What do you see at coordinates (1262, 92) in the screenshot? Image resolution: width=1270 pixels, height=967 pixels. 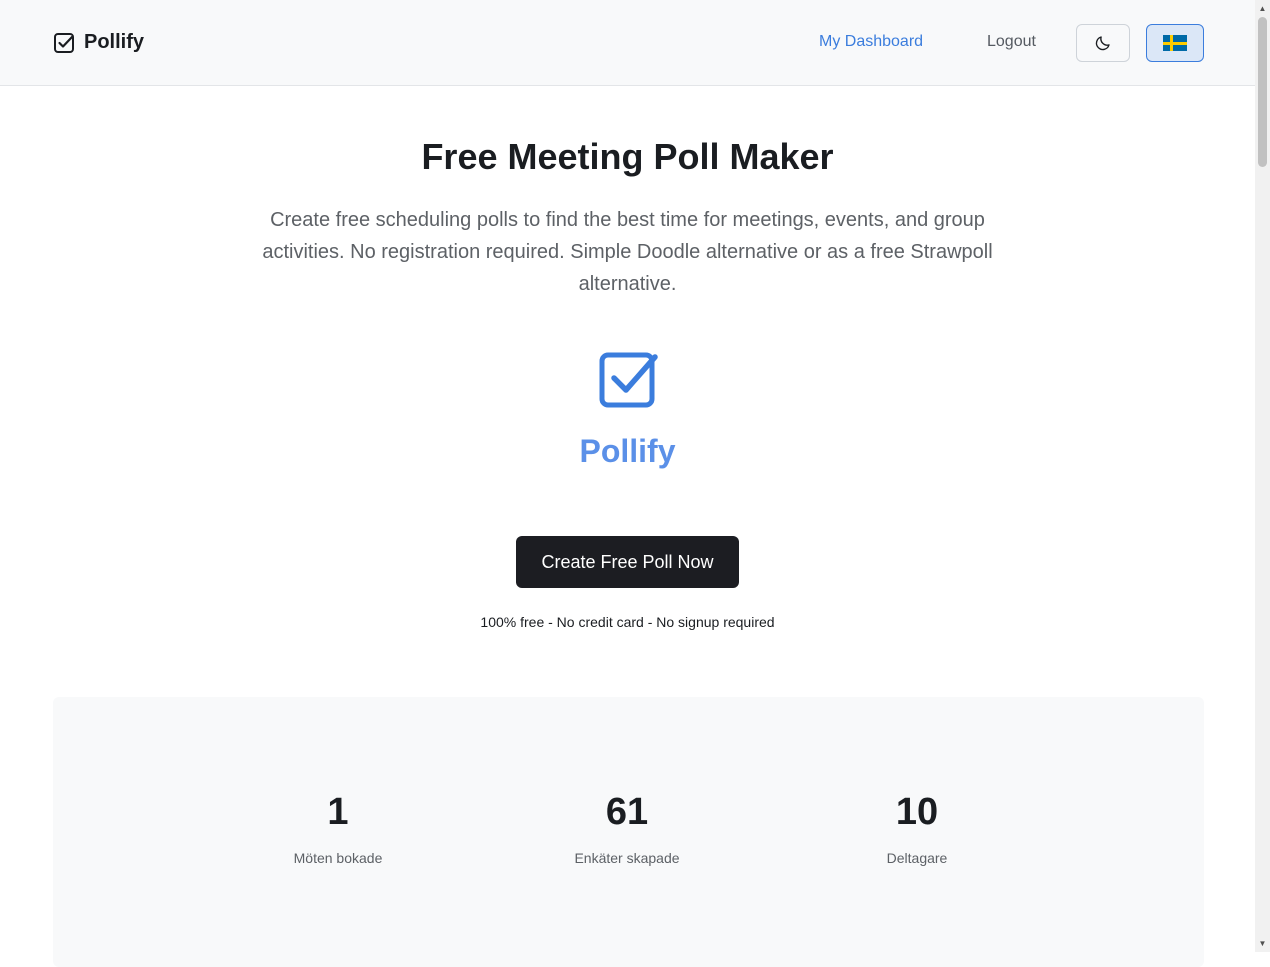 I see `scrollbar-thumb` at bounding box center [1262, 92].